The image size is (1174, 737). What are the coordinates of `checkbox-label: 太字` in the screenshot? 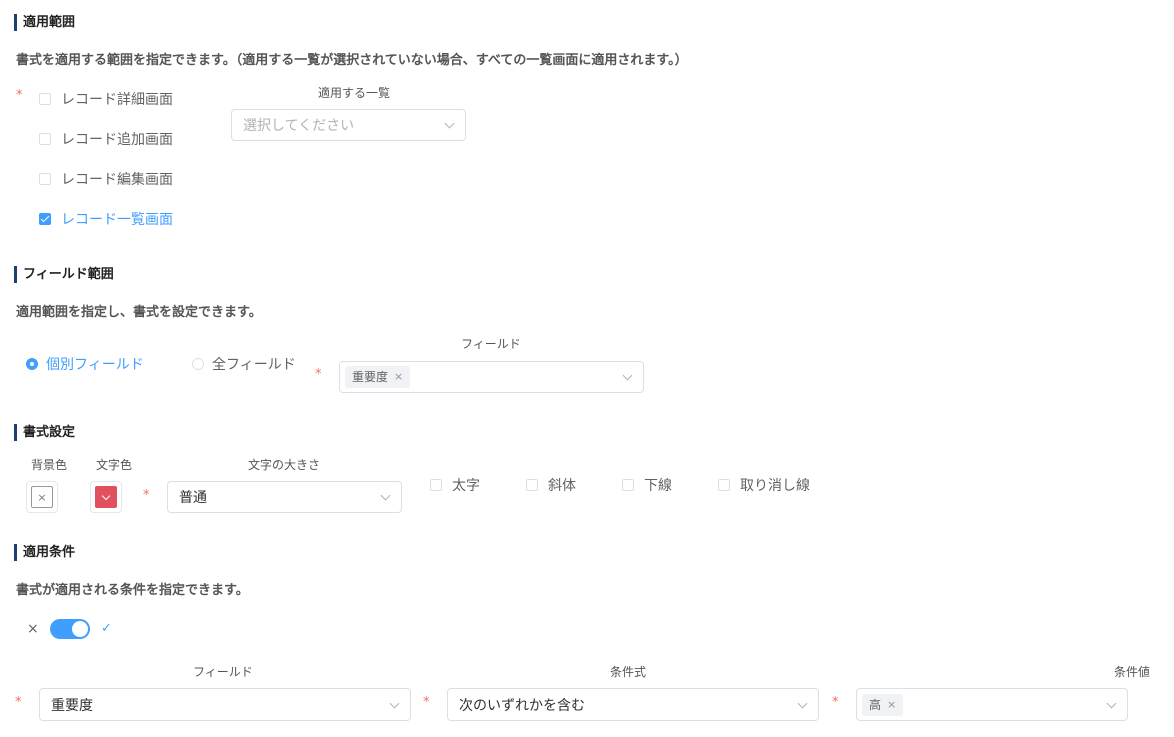 It's located at (466, 486).